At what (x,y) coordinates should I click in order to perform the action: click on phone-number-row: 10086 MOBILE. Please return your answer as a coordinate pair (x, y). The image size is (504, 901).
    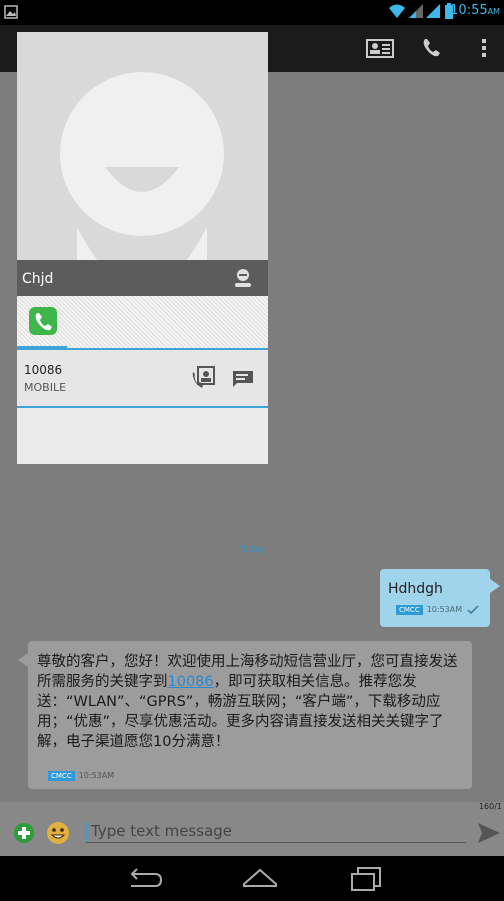
    Looking at the image, I should click on (142, 379).